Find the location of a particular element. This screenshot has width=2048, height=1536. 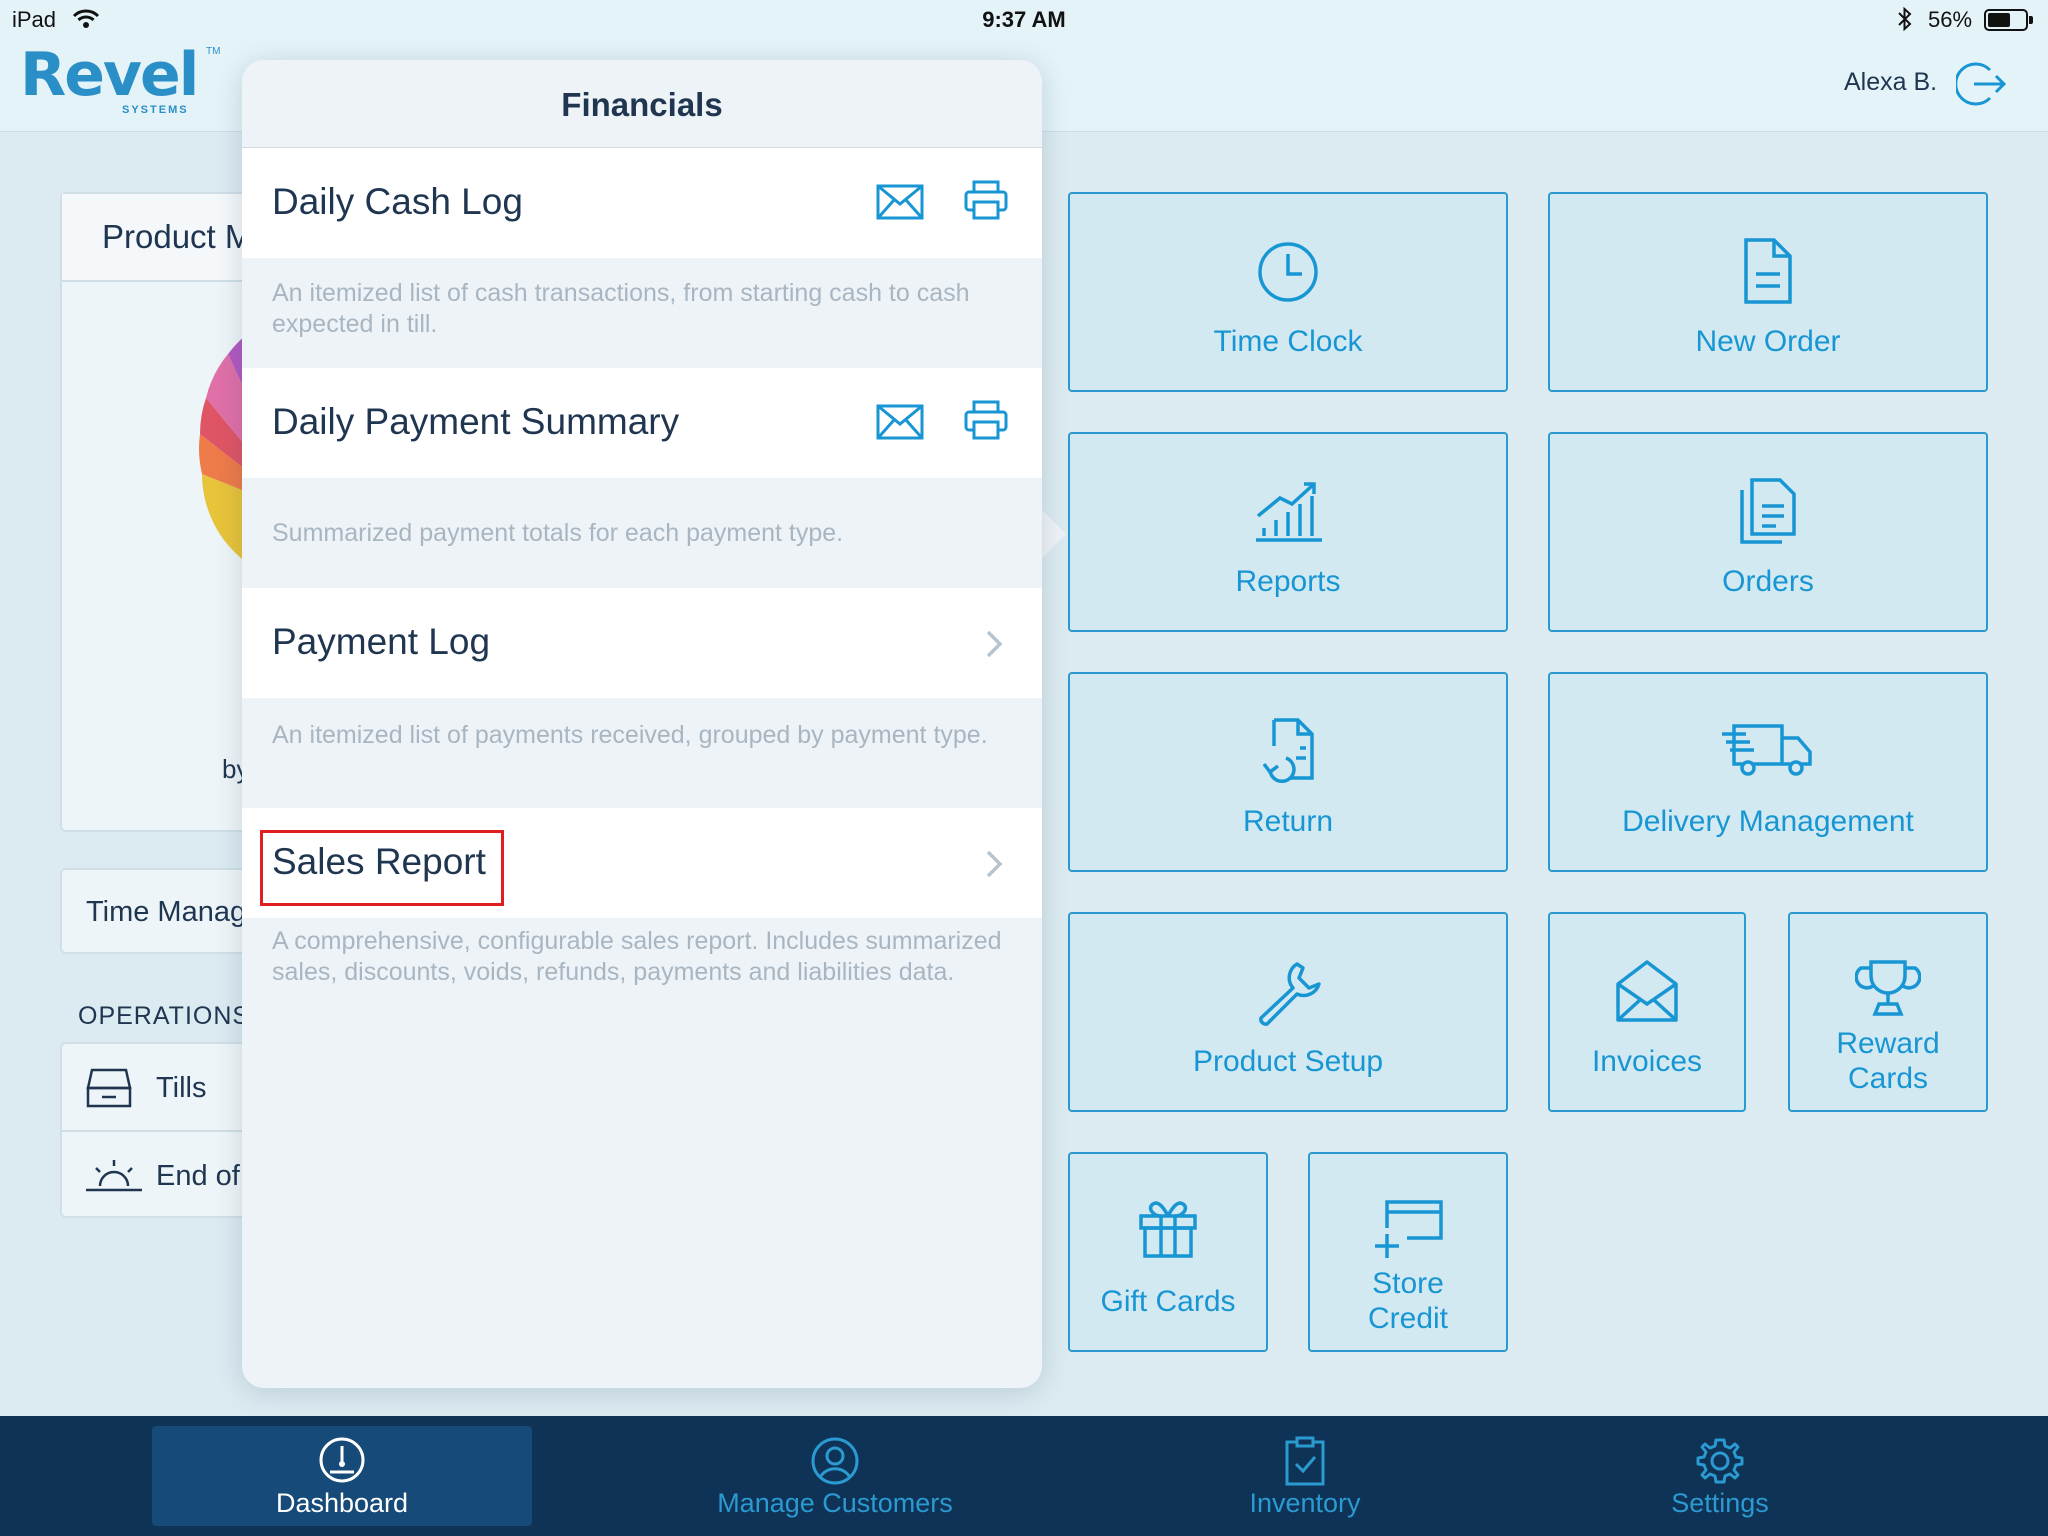

user-name: Alexa B. is located at coordinates (1891, 82).